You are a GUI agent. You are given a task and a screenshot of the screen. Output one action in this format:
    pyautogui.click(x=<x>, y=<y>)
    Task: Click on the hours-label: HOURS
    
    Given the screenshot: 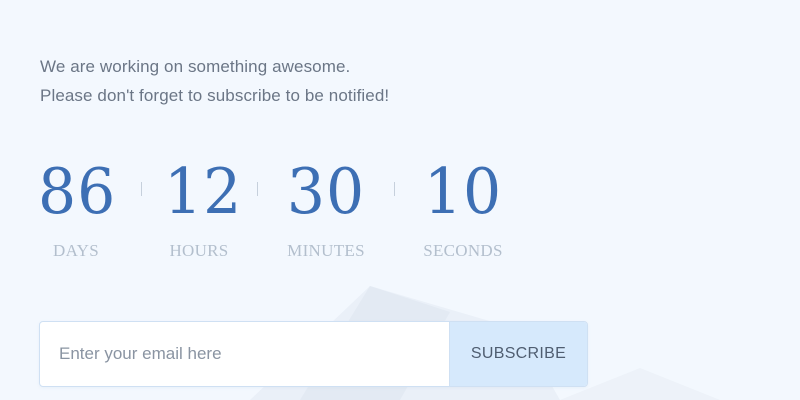 What is the action you would take?
    pyautogui.click(x=199, y=250)
    